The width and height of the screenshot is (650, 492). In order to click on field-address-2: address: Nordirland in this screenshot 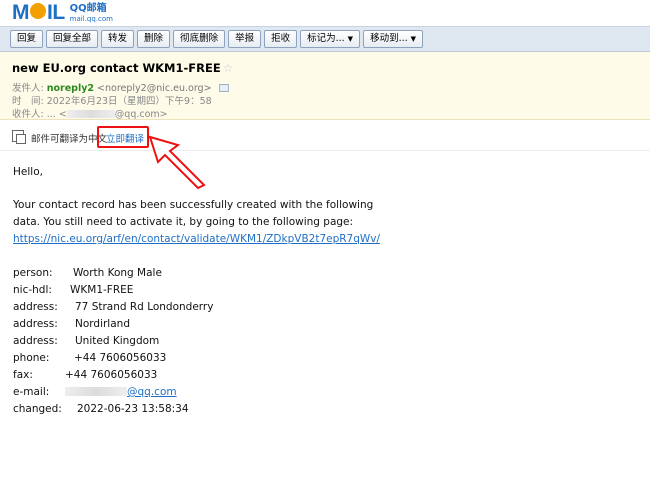, I will do `click(71, 324)`.